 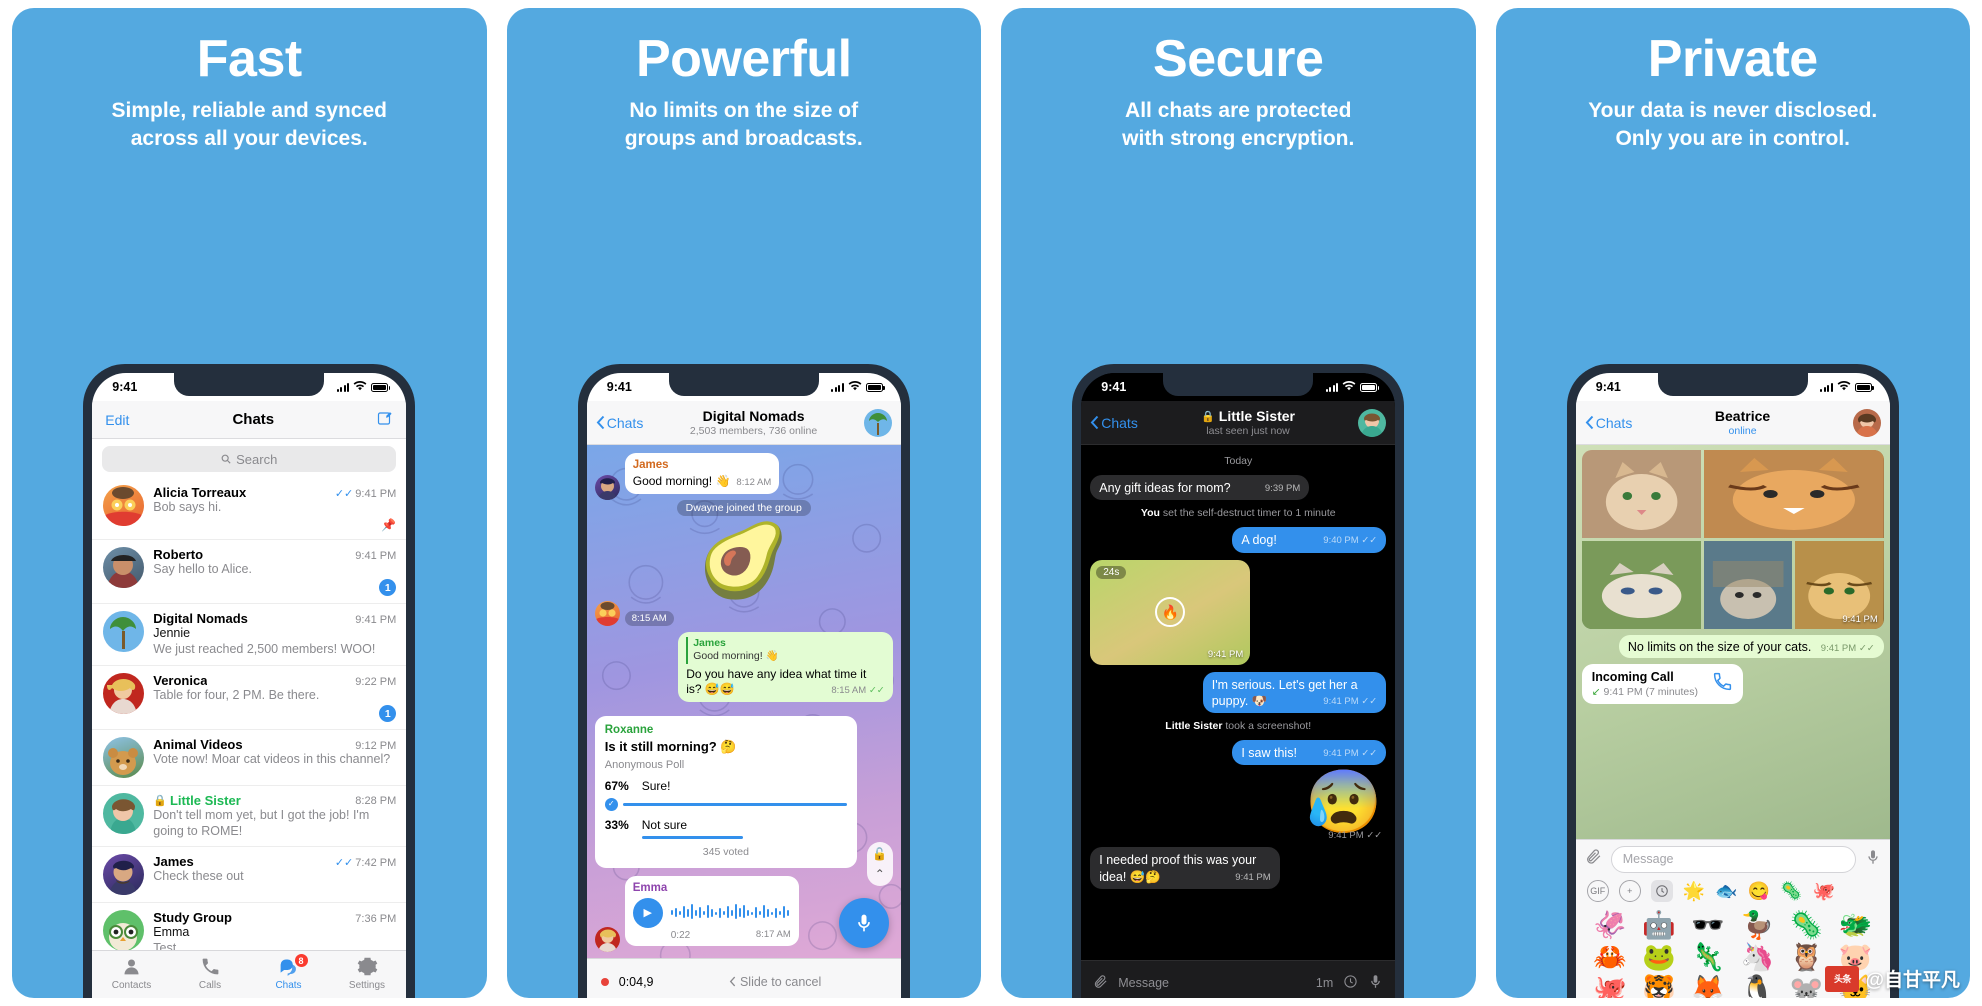 I want to click on sticker-item: 🦊, so click(x=1708, y=986).